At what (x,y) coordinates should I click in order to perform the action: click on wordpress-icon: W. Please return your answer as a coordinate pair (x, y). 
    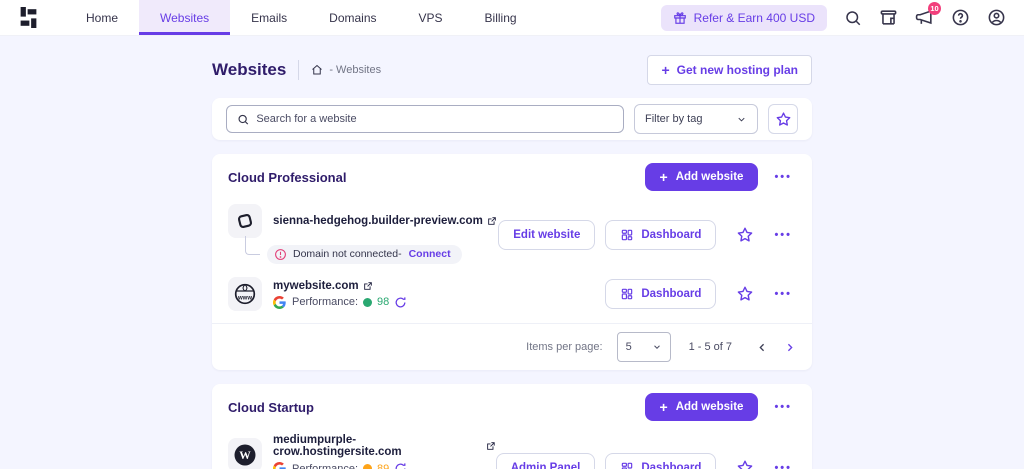
    Looking at the image, I should click on (245, 453).